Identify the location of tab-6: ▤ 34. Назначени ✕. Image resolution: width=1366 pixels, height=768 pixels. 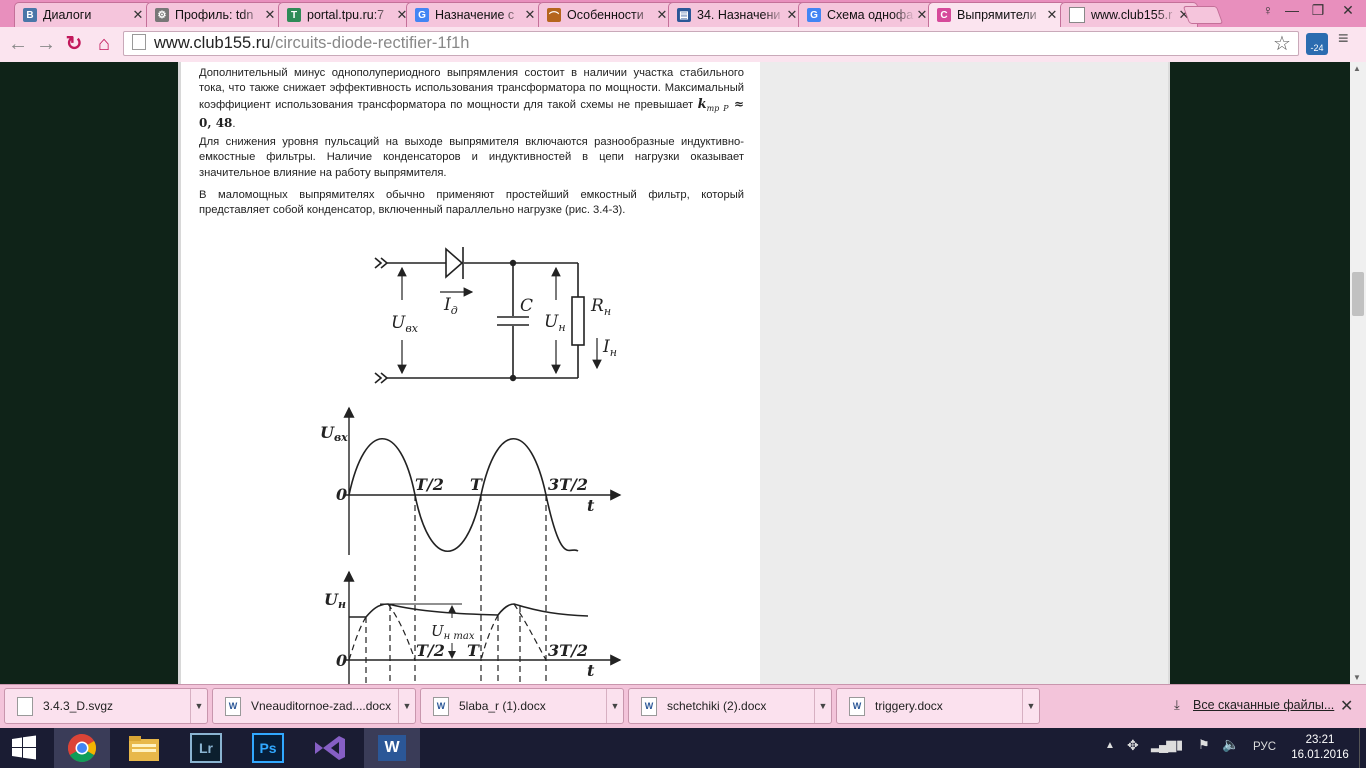
(737, 14).